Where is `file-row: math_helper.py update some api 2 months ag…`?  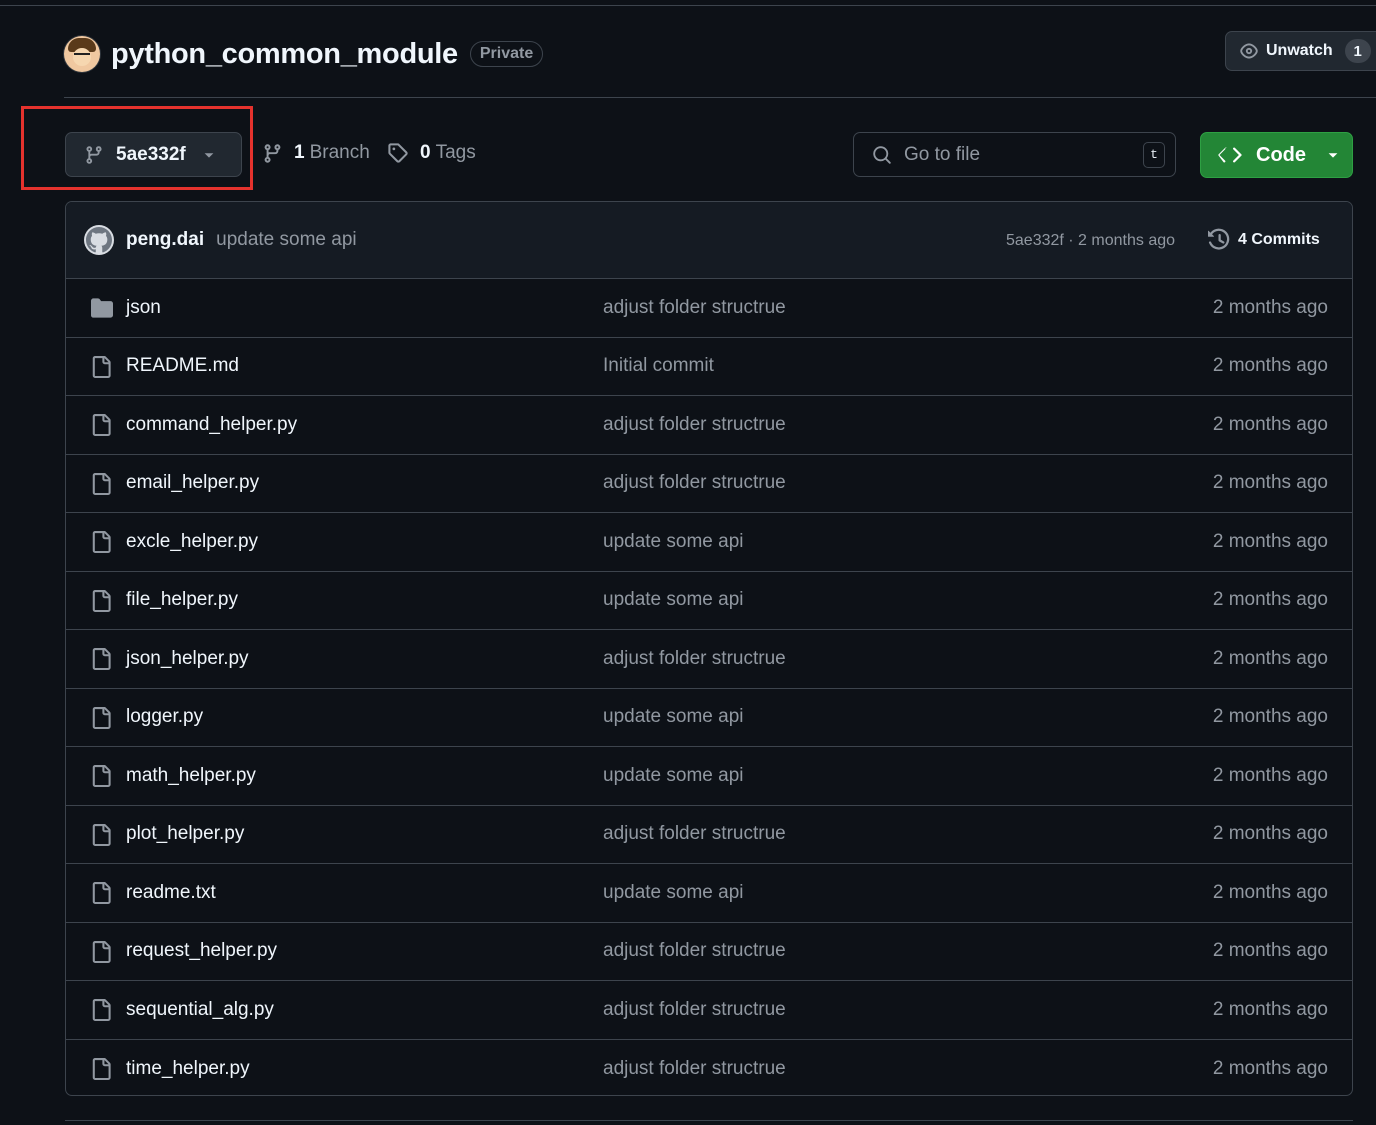 file-row: math_helper.py update some api 2 months ag… is located at coordinates (709, 776).